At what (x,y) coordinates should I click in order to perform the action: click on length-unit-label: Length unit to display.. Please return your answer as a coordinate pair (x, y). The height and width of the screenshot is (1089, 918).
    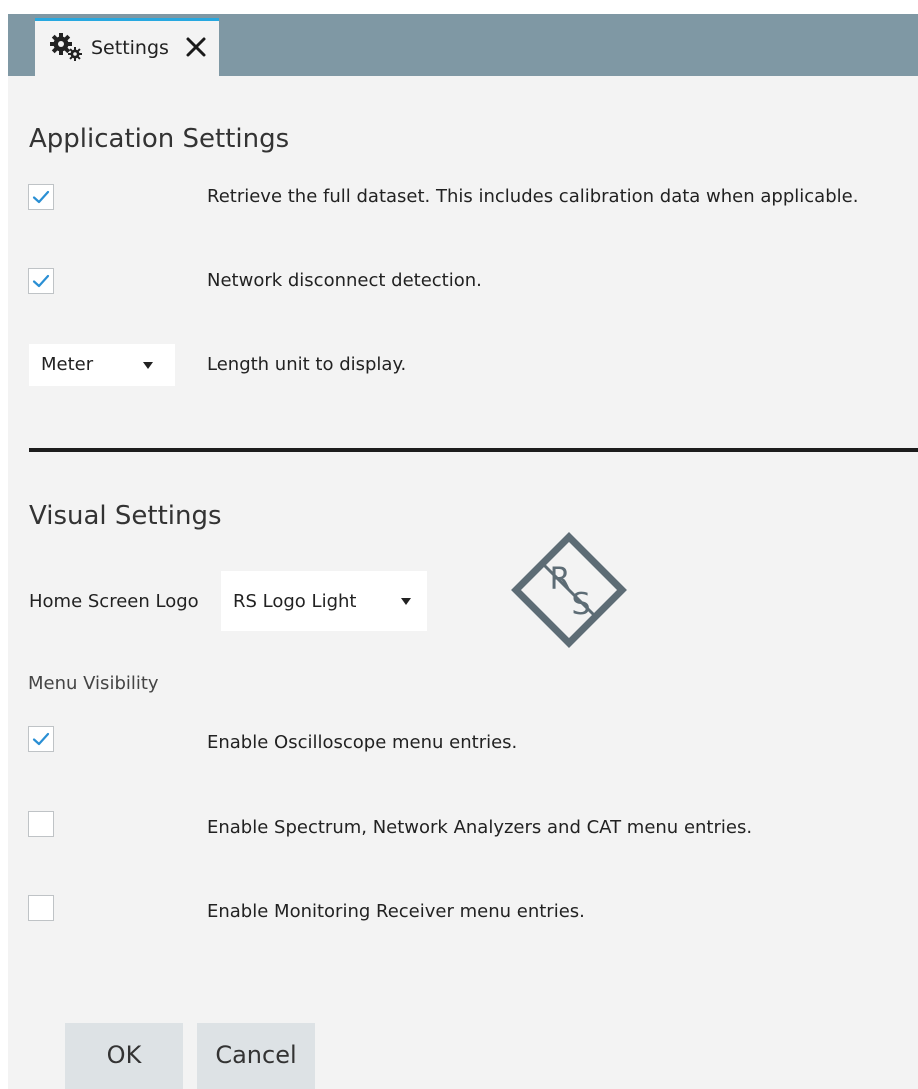
    Looking at the image, I should click on (307, 364).